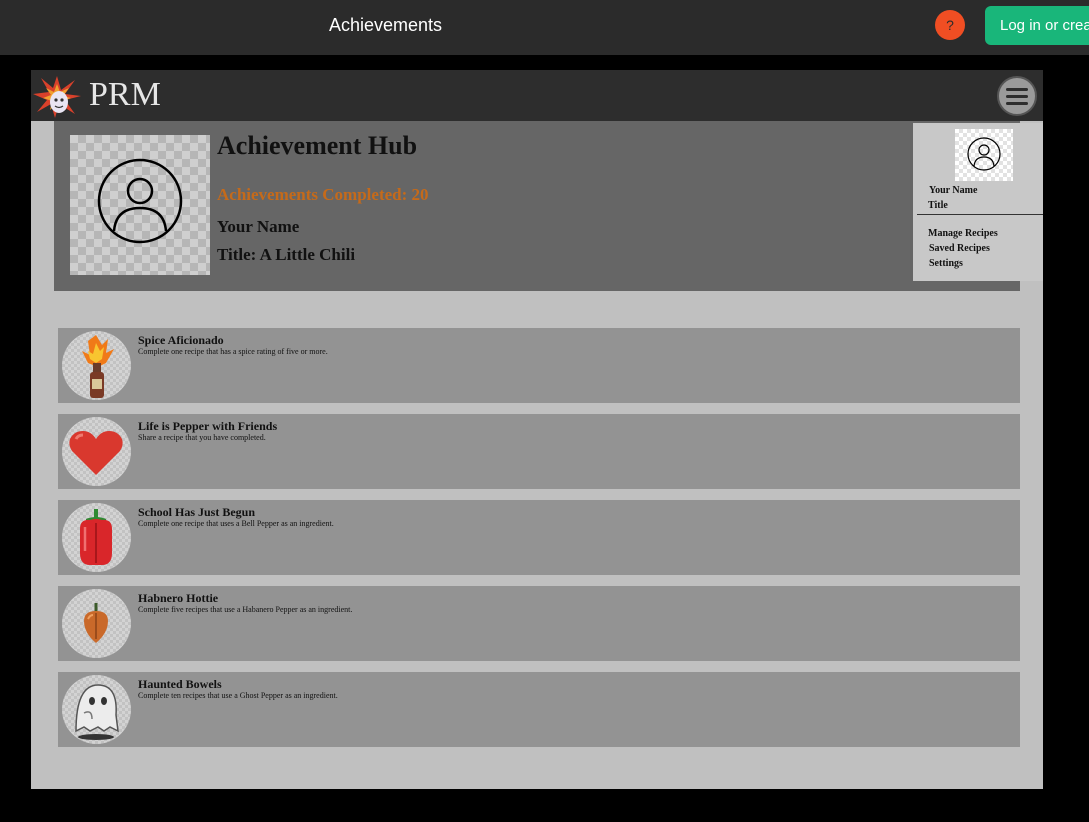 Image resolution: width=1089 pixels, height=822 pixels. Describe the element at coordinates (96, 451) in the screenshot. I see `heart-icon` at that location.